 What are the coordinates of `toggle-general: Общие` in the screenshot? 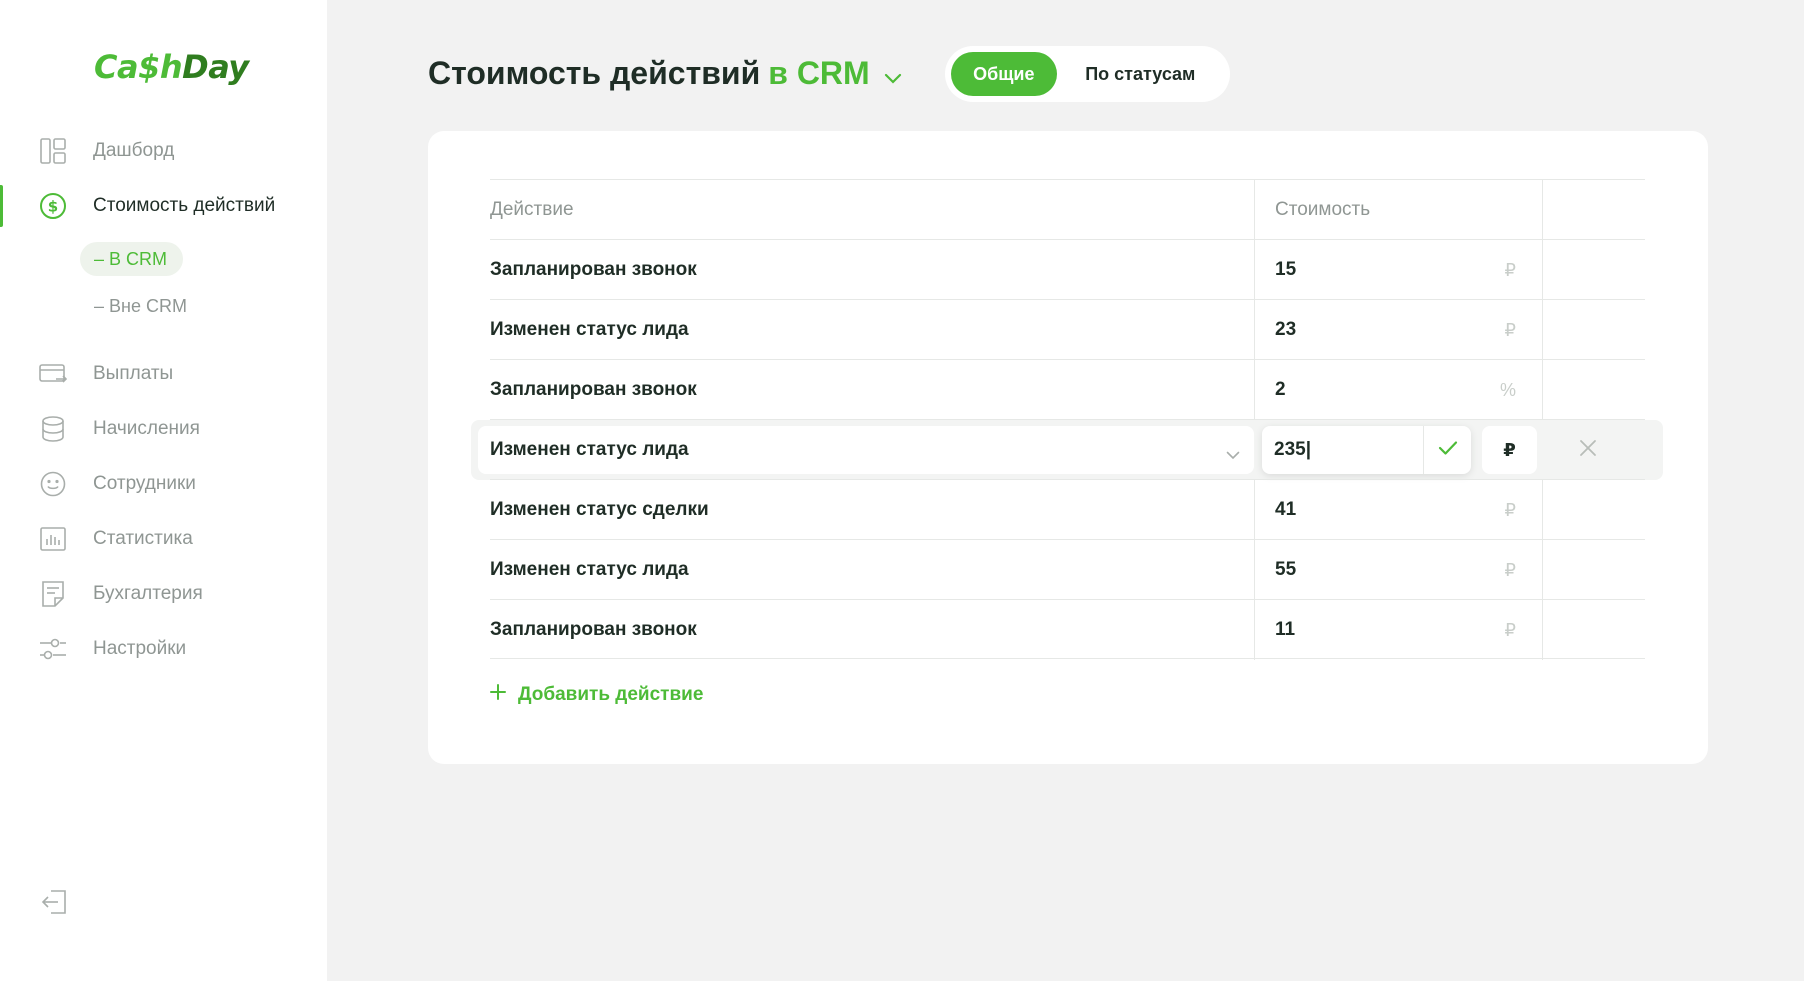 It's located at (1004, 74).